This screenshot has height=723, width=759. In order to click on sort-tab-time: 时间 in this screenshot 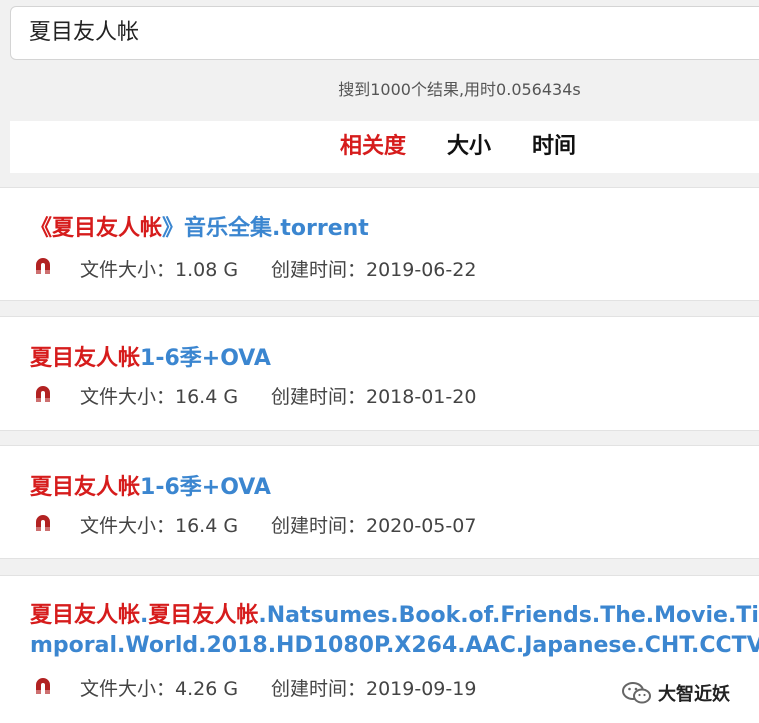, I will do `click(554, 147)`.